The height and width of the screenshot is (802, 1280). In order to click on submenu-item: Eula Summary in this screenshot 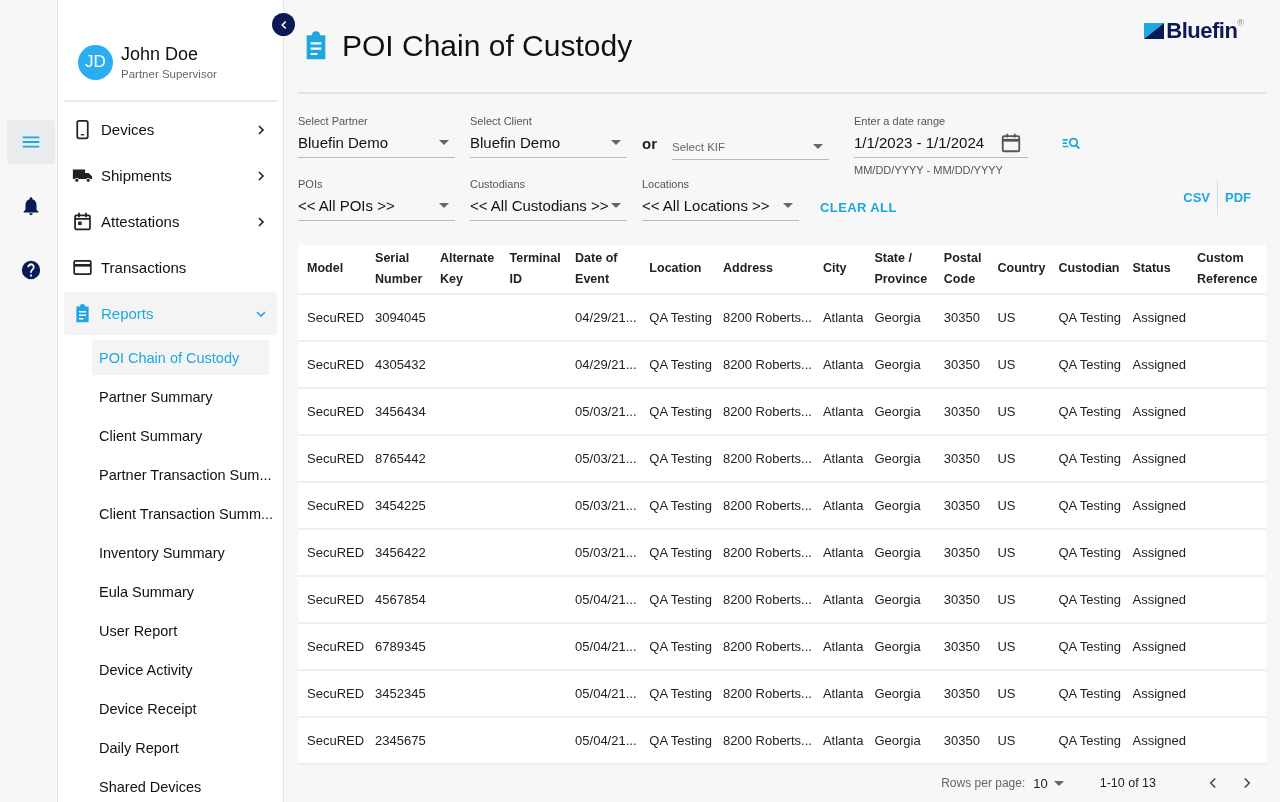, I will do `click(180, 591)`.